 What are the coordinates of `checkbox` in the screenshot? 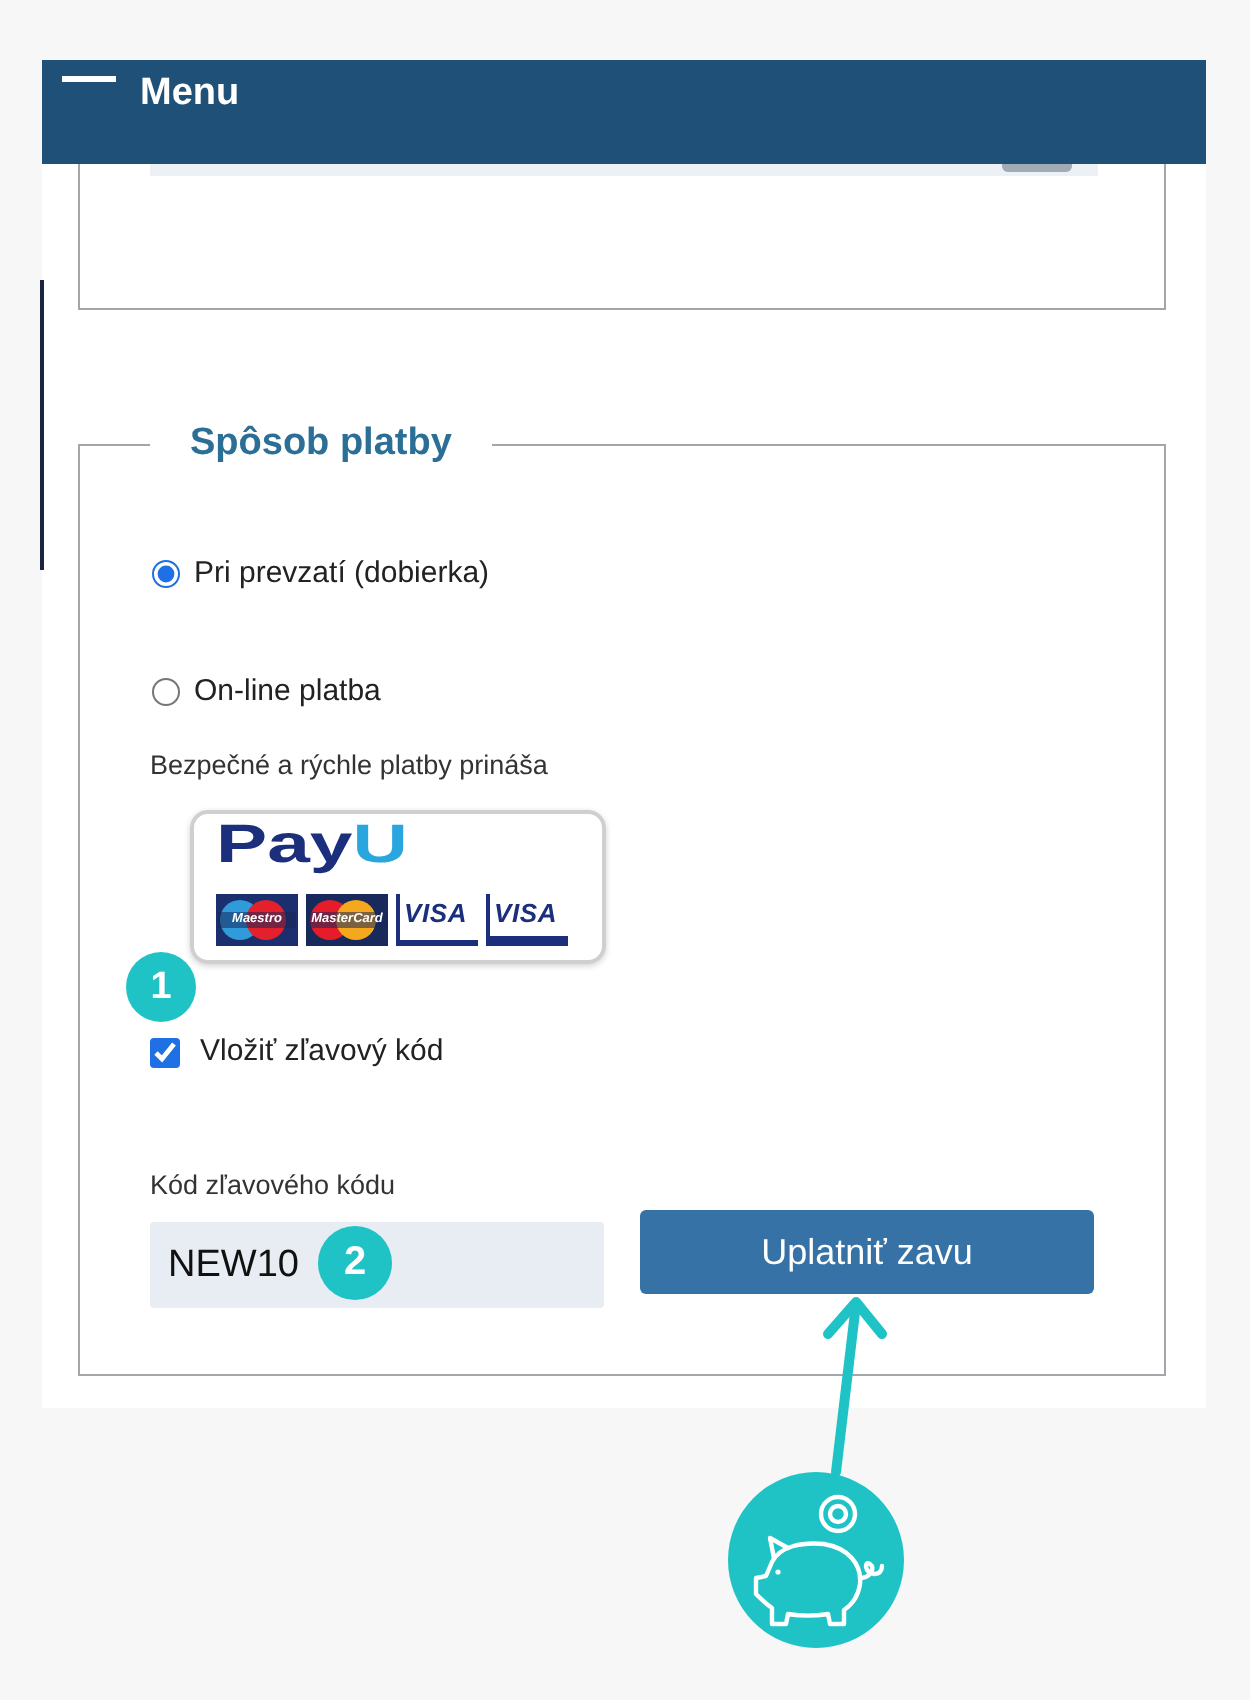 It's located at (165, 1052).